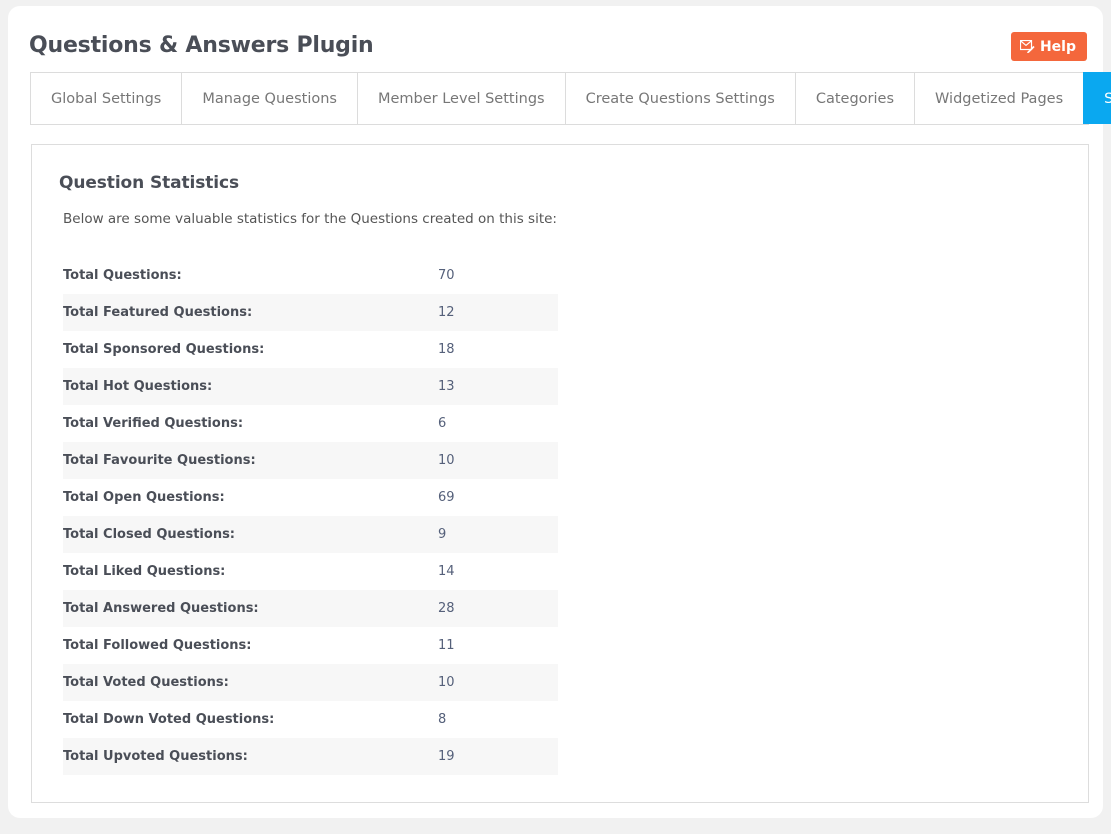  What do you see at coordinates (446, 571) in the screenshot?
I see `stat-value: 14` at bounding box center [446, 571].